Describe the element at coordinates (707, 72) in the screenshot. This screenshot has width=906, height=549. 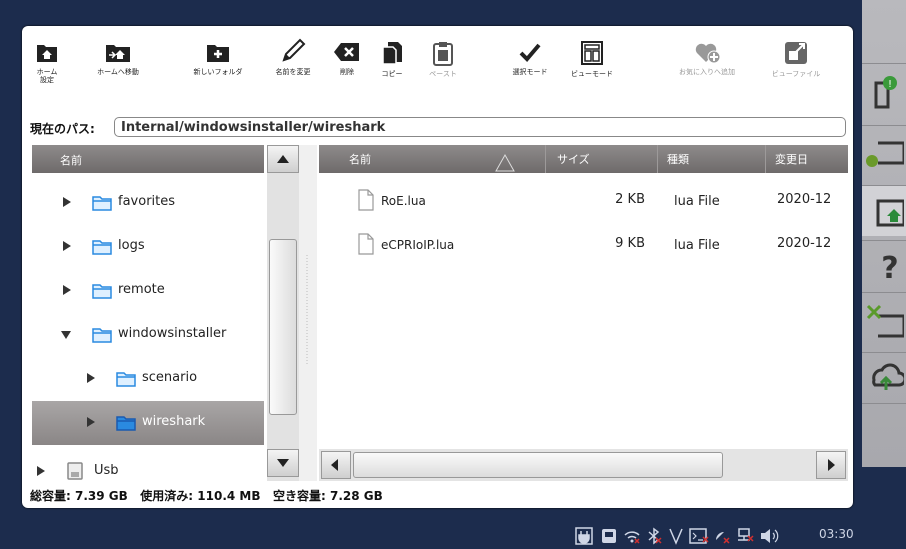
I see `add-favorite-label: お気に入りへ追加` at that location.